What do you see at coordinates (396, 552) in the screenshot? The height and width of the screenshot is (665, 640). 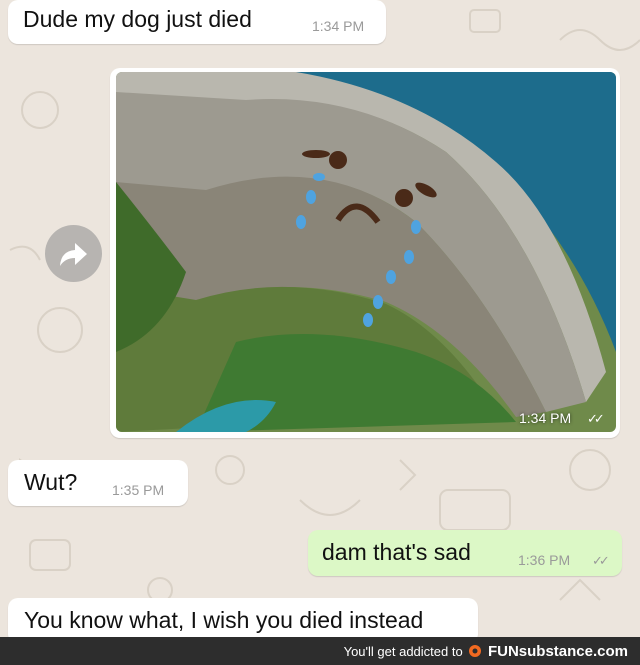 I see `message-text: dam that's sad` at bounding box center [396, 552].